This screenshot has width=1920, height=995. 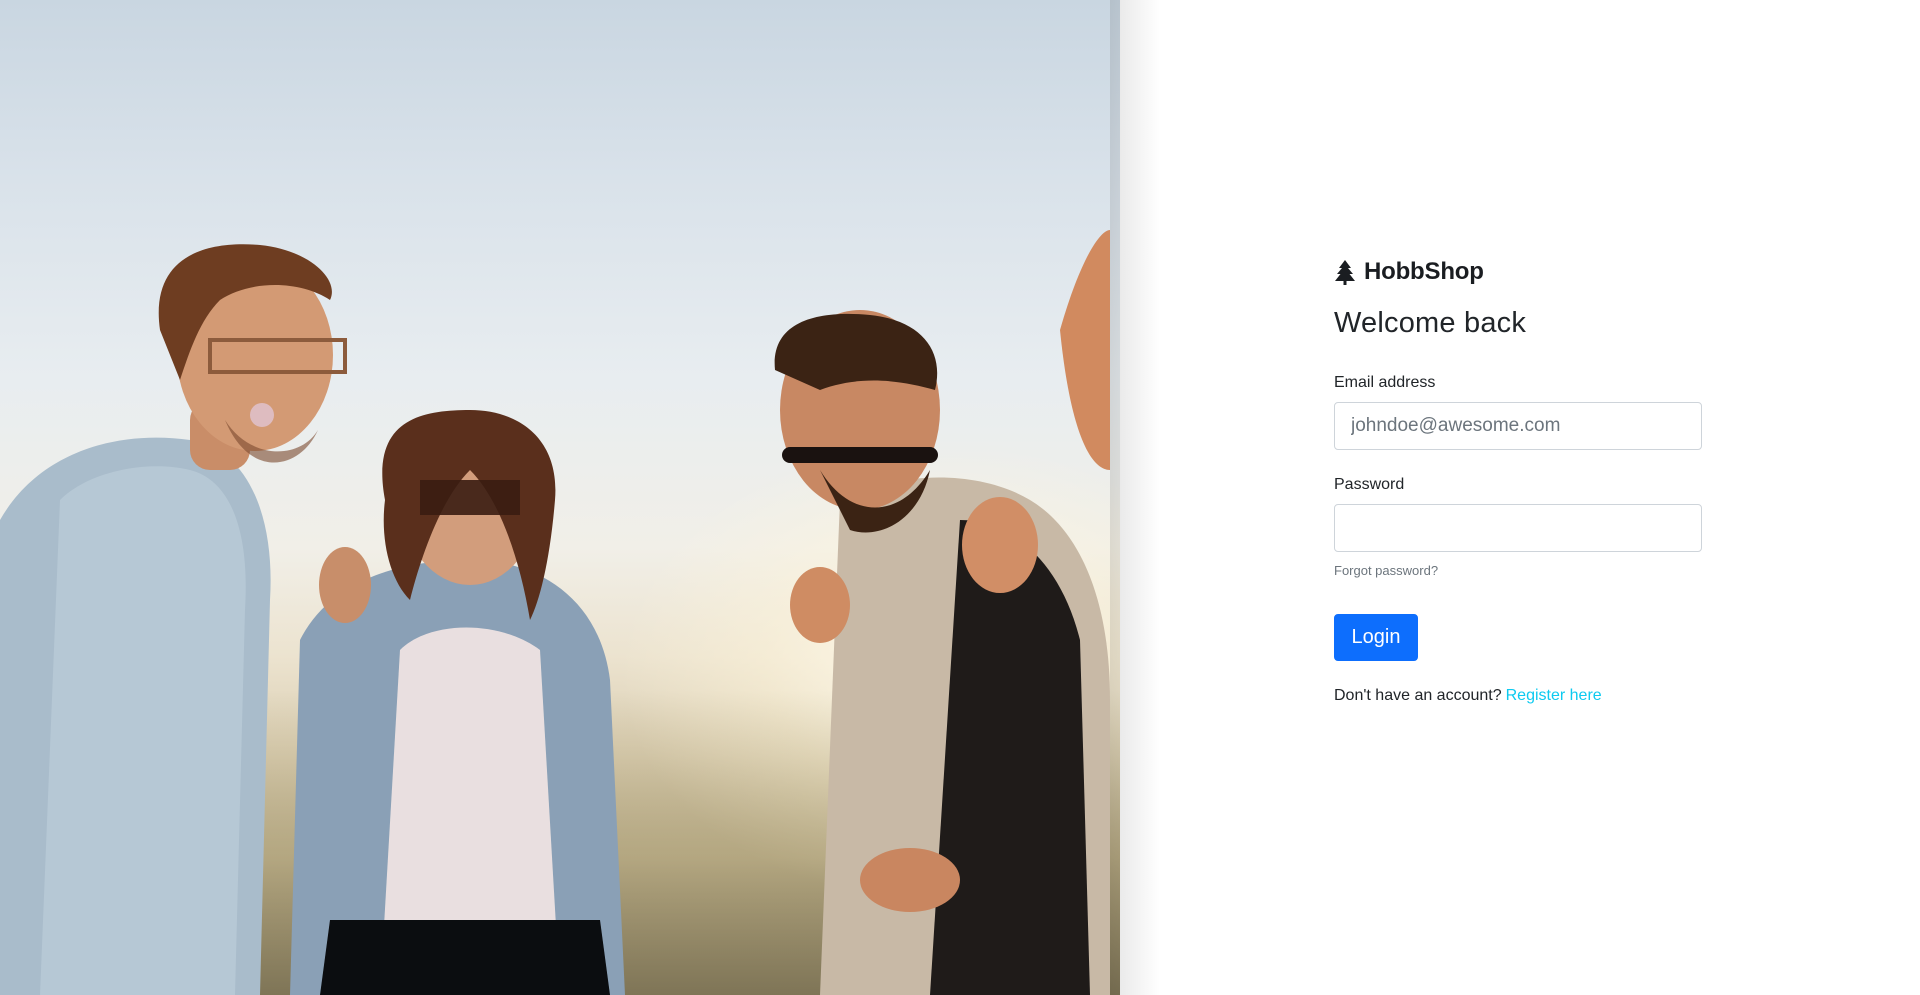 What do you see at coordinates (457, 702) in the screenshot?
I see `person-middle-woman` at bounding box center [457, 702].